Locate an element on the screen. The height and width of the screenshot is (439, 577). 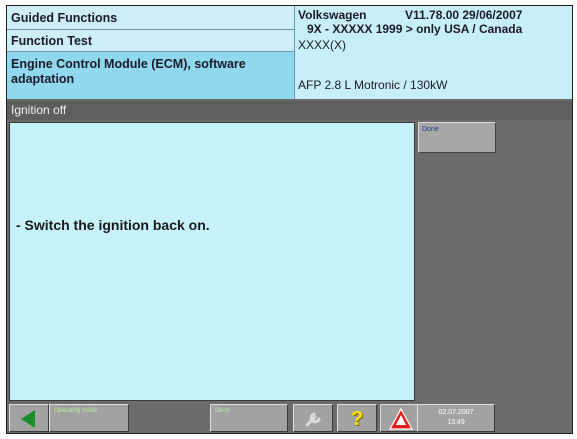
model-range: 9X - XXXXX 1999 > only USA / Canada is located at coordinates (415, 29).